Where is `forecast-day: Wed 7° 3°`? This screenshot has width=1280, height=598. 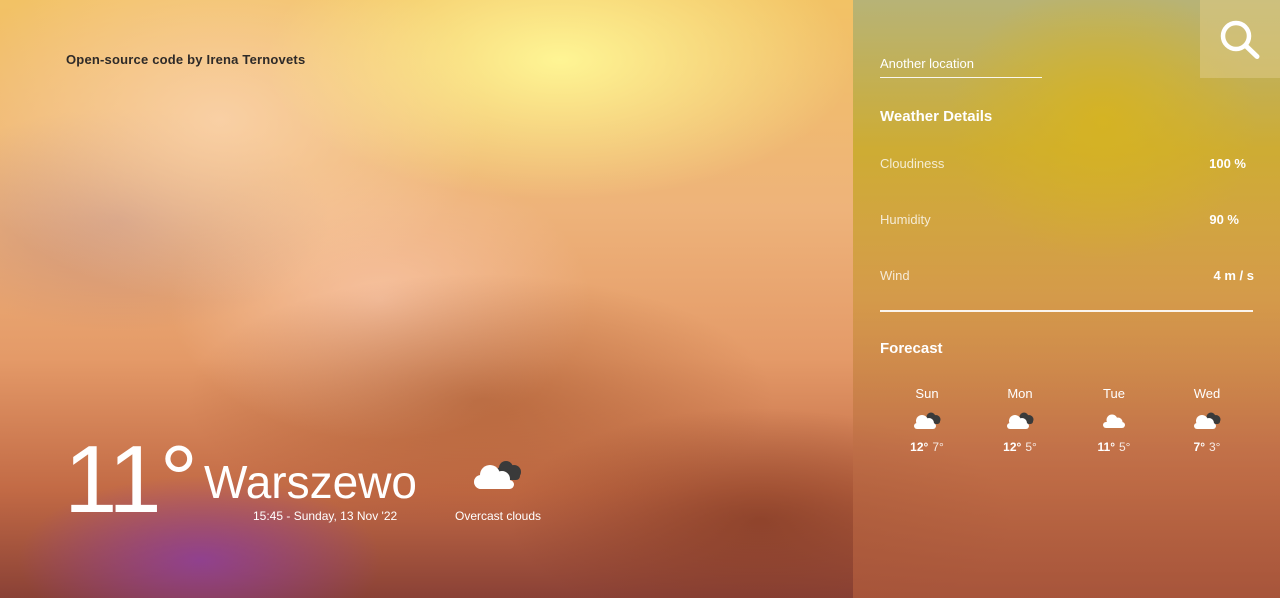 forecast-day: Wed 7° 3° is located at coordinates (1207, 420).